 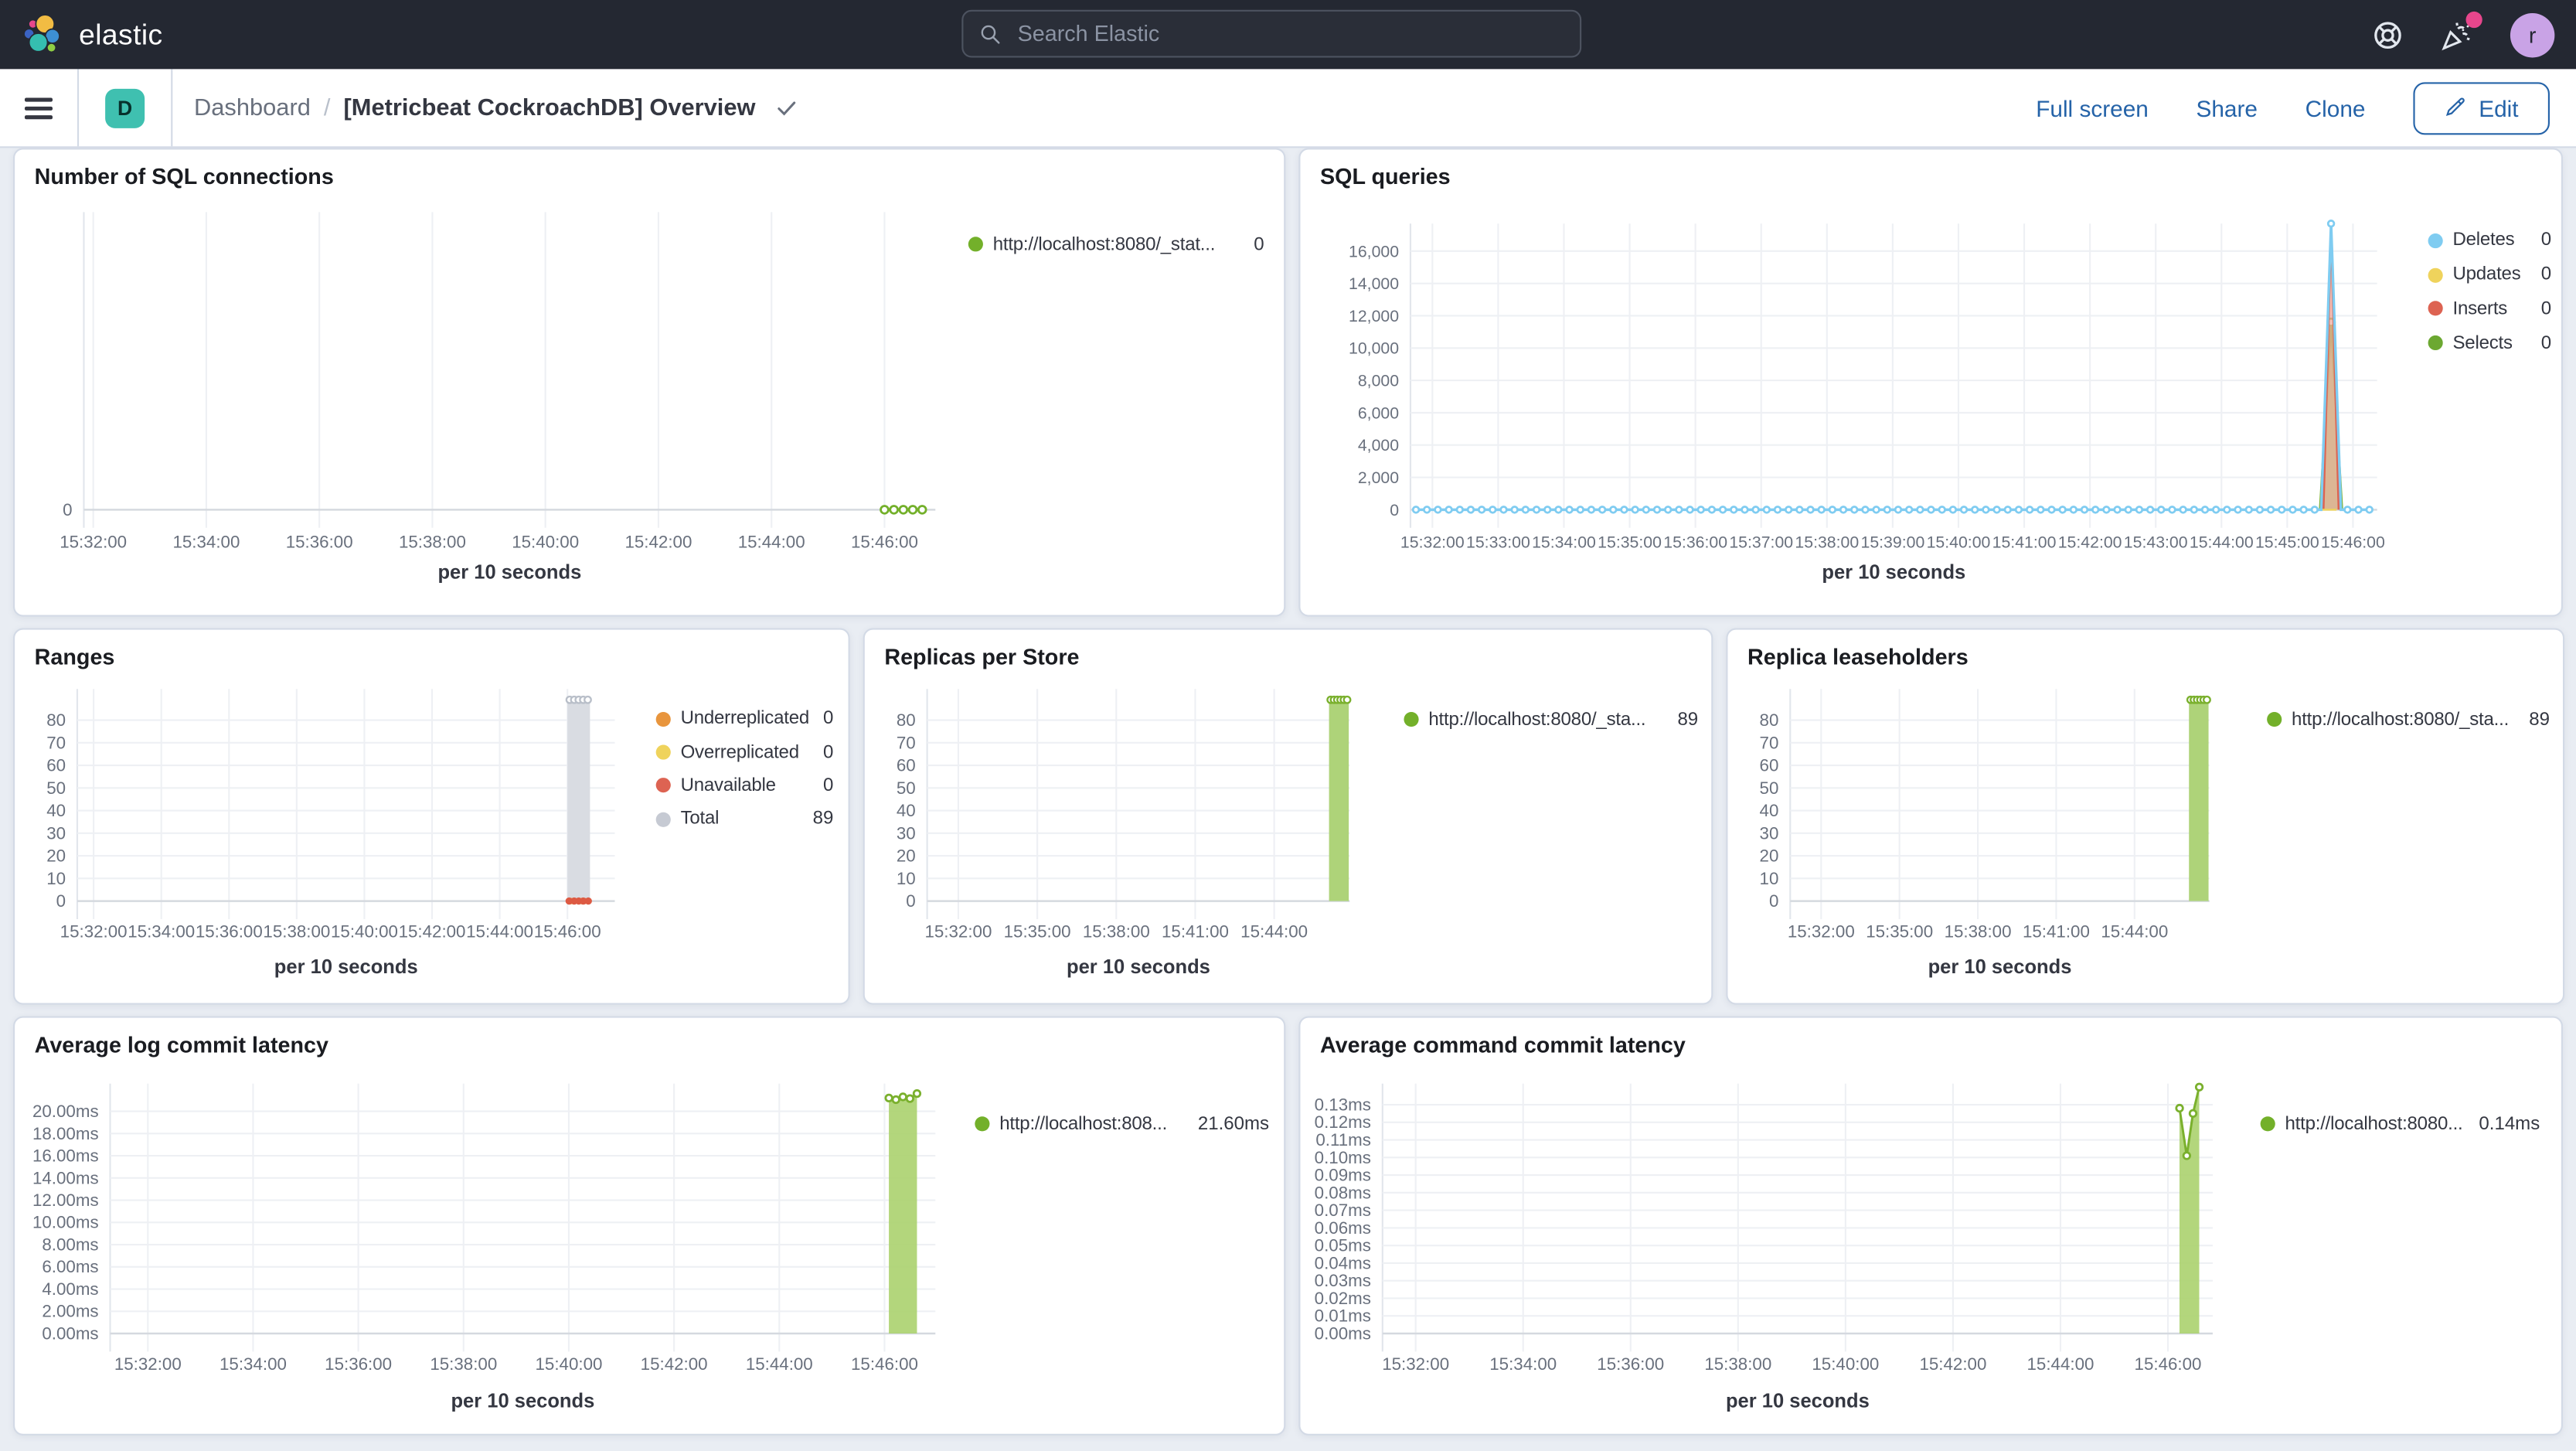 I want to click on legend-label: Underreplicated, so click(x=745, y=719).